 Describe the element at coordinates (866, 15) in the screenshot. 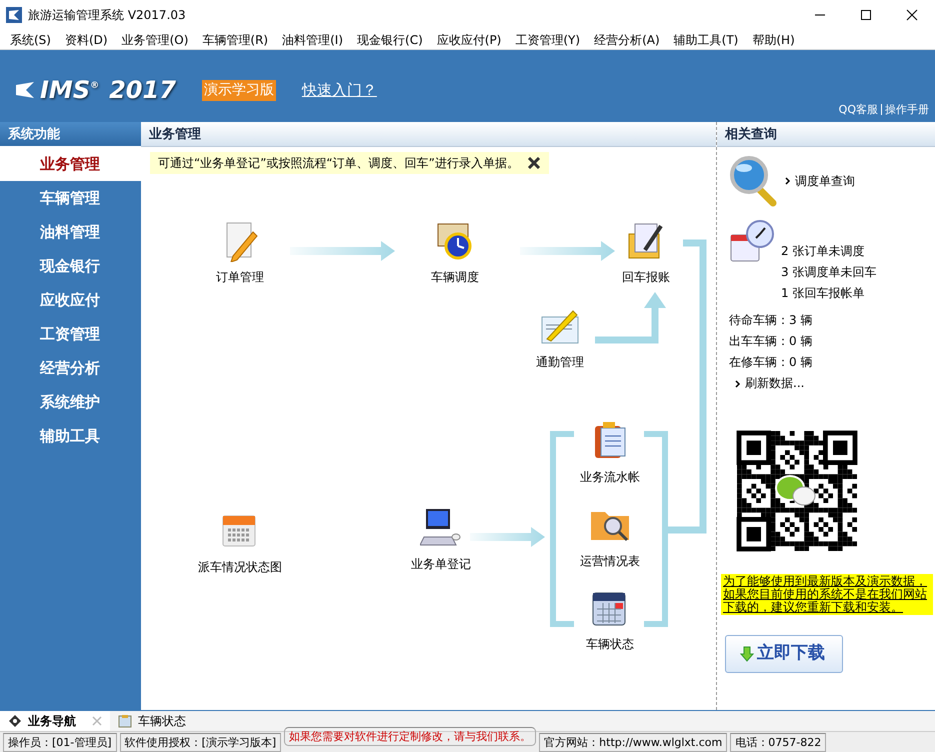

I see `maximize-icon` at that location.